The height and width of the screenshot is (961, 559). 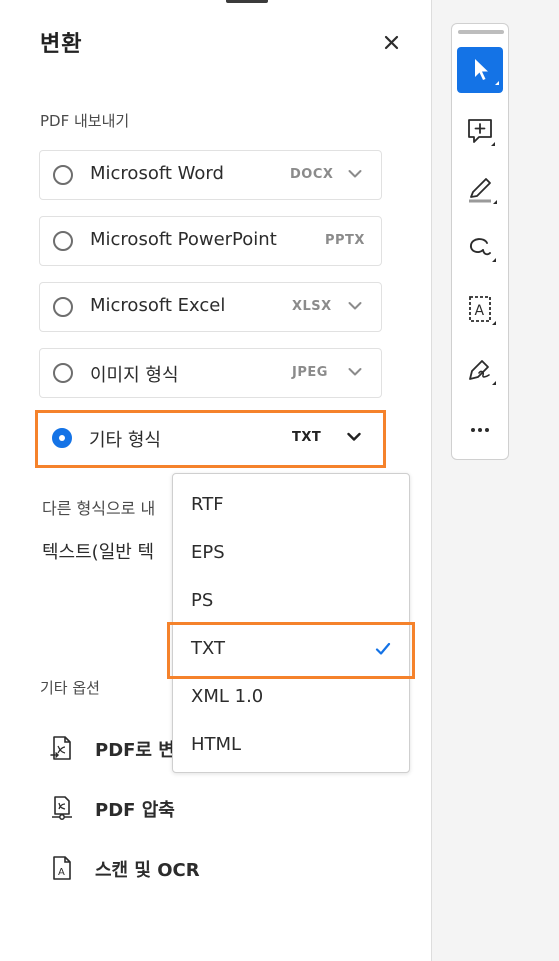 I want to click on add-comment-tool-button, so click(x=480, y=132).